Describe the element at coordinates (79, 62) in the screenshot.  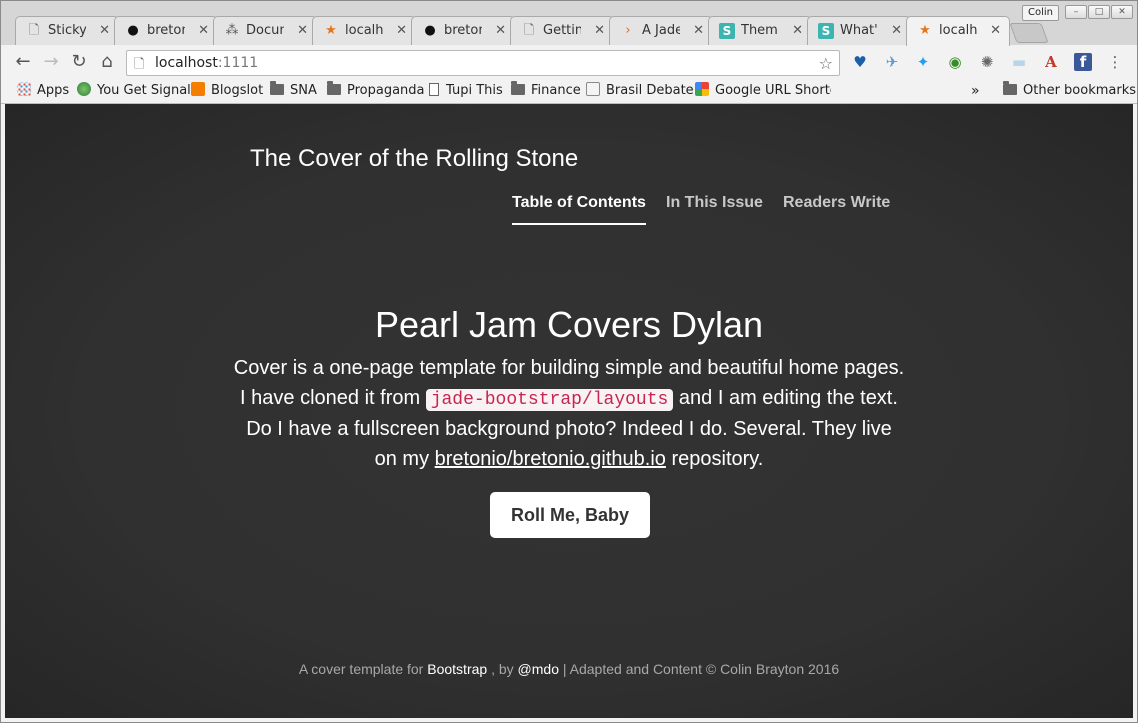
I see `reload-icon: ↻` at that location.